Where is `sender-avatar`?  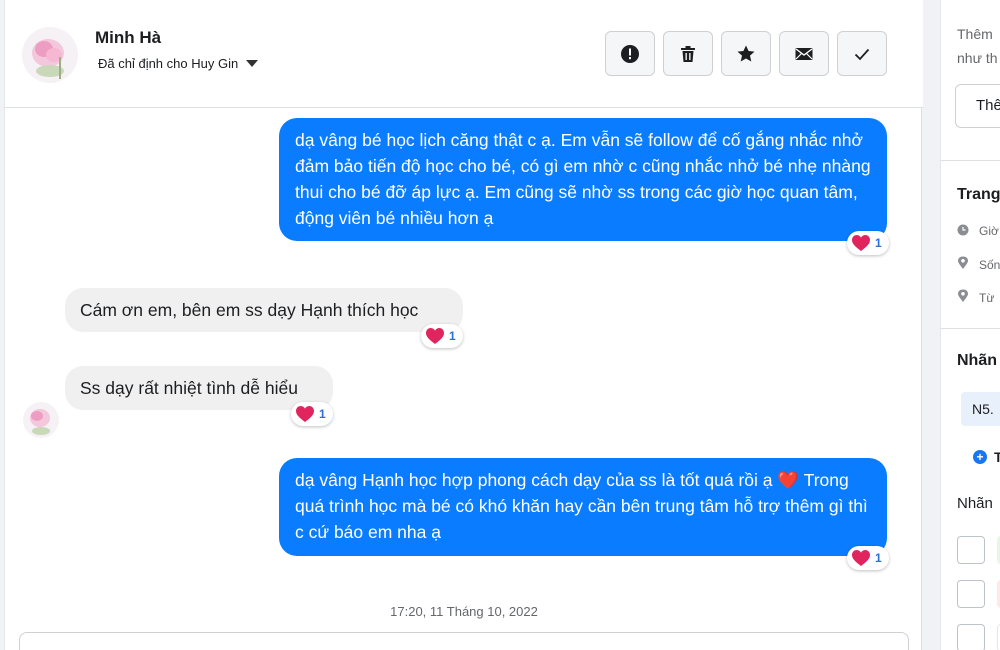
sender-avatar is located at coordinates (41, 420).